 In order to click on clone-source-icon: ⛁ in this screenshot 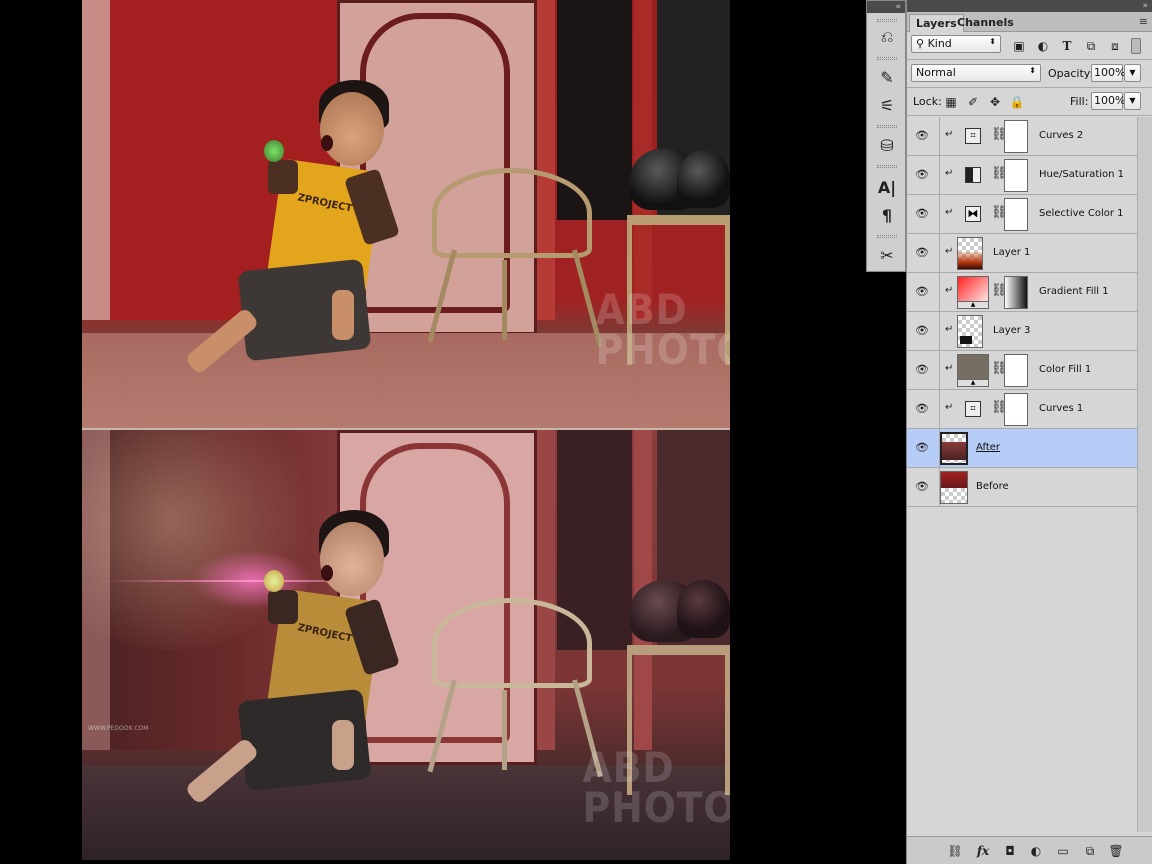, I will do `click(887, 145)`.